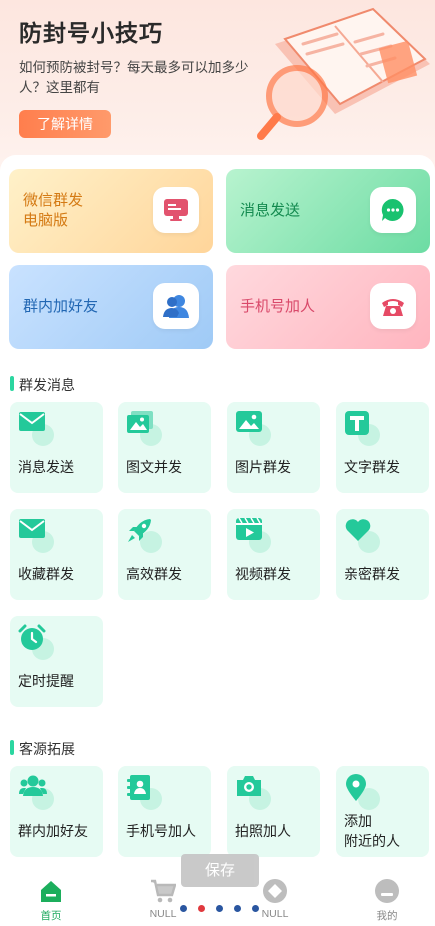 The image size is (435, 926). I want to click on tile-label: 图文并发, so click(154, 467).